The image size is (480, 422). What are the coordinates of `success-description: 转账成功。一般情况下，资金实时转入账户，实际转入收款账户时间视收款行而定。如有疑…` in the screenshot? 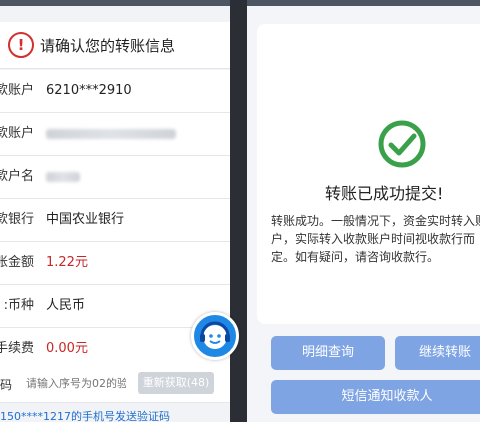 It's located at (375, 239).